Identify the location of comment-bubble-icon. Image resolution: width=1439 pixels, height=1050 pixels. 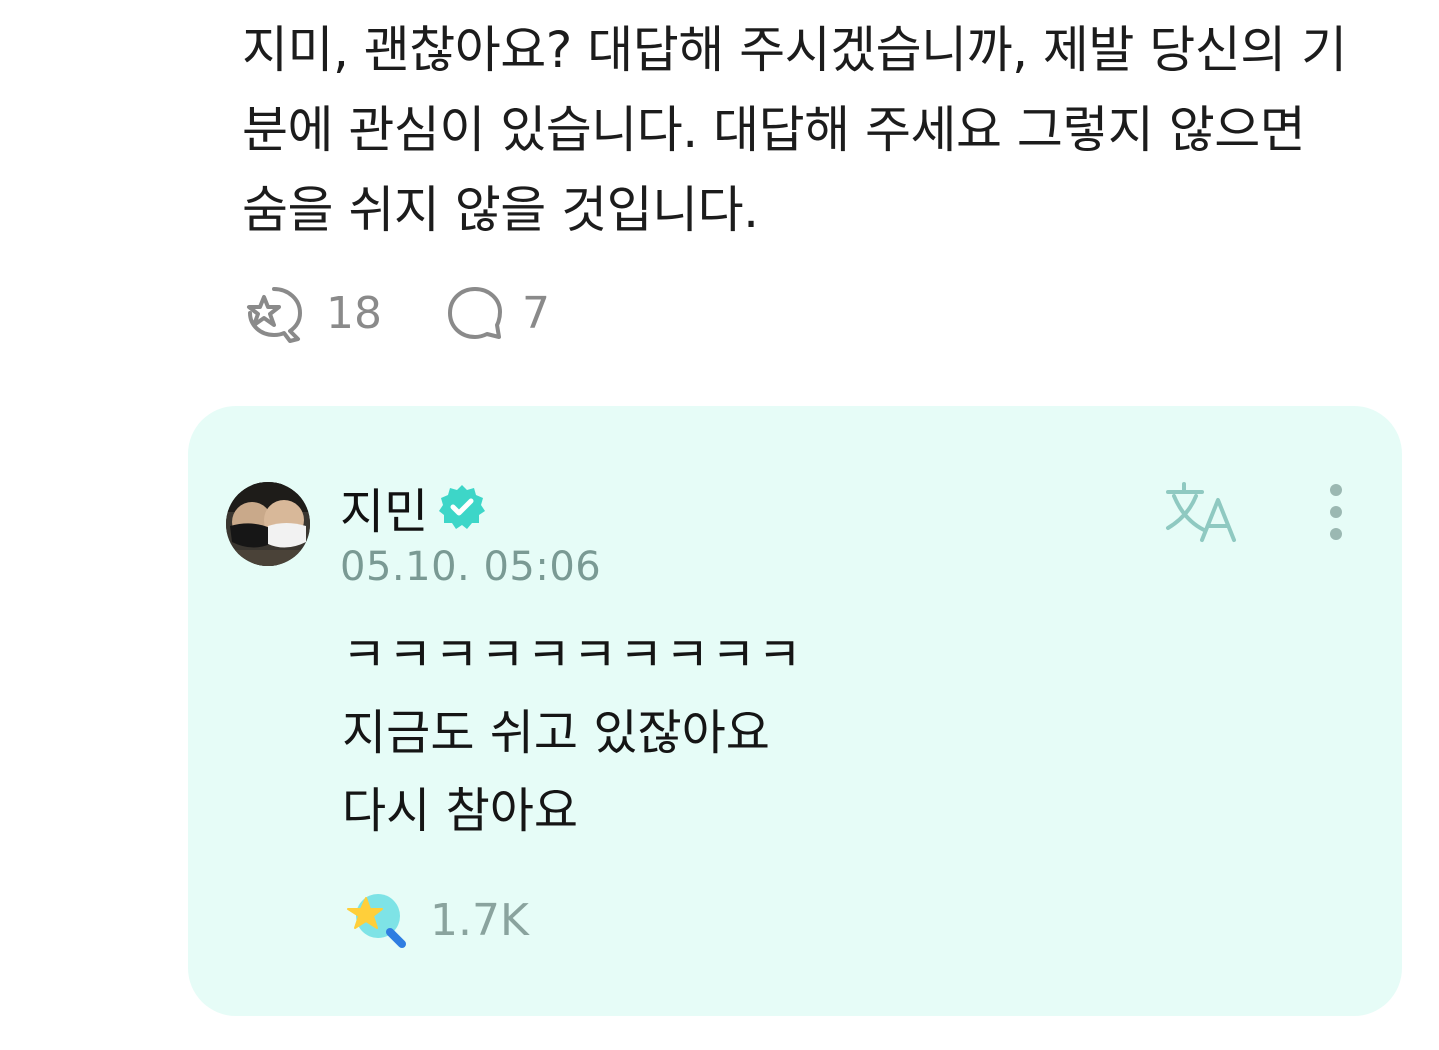
(475, 313).